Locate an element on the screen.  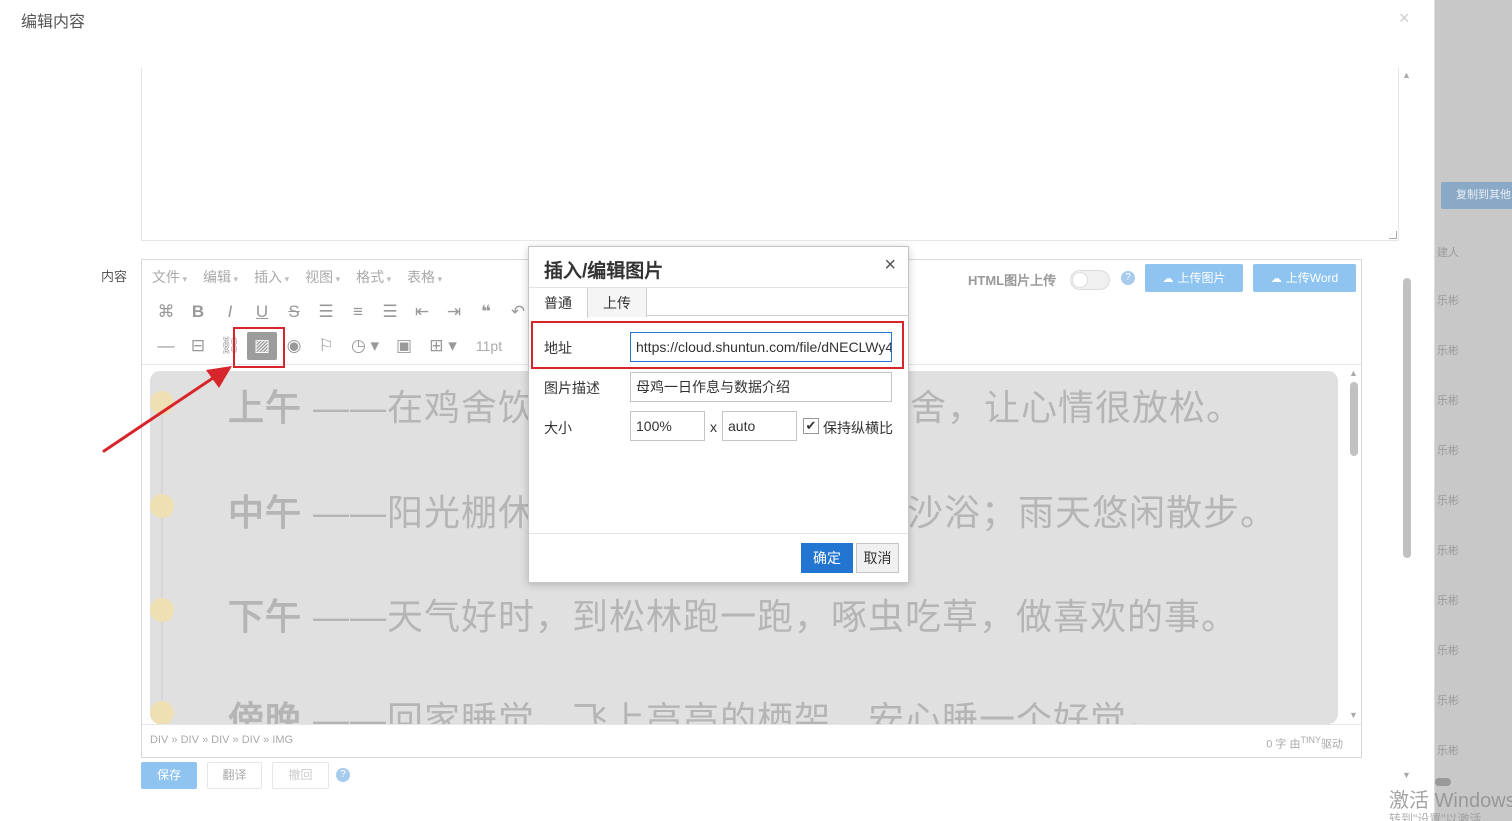
html-image-upload-toggle is located at coordinates (1090, 280).